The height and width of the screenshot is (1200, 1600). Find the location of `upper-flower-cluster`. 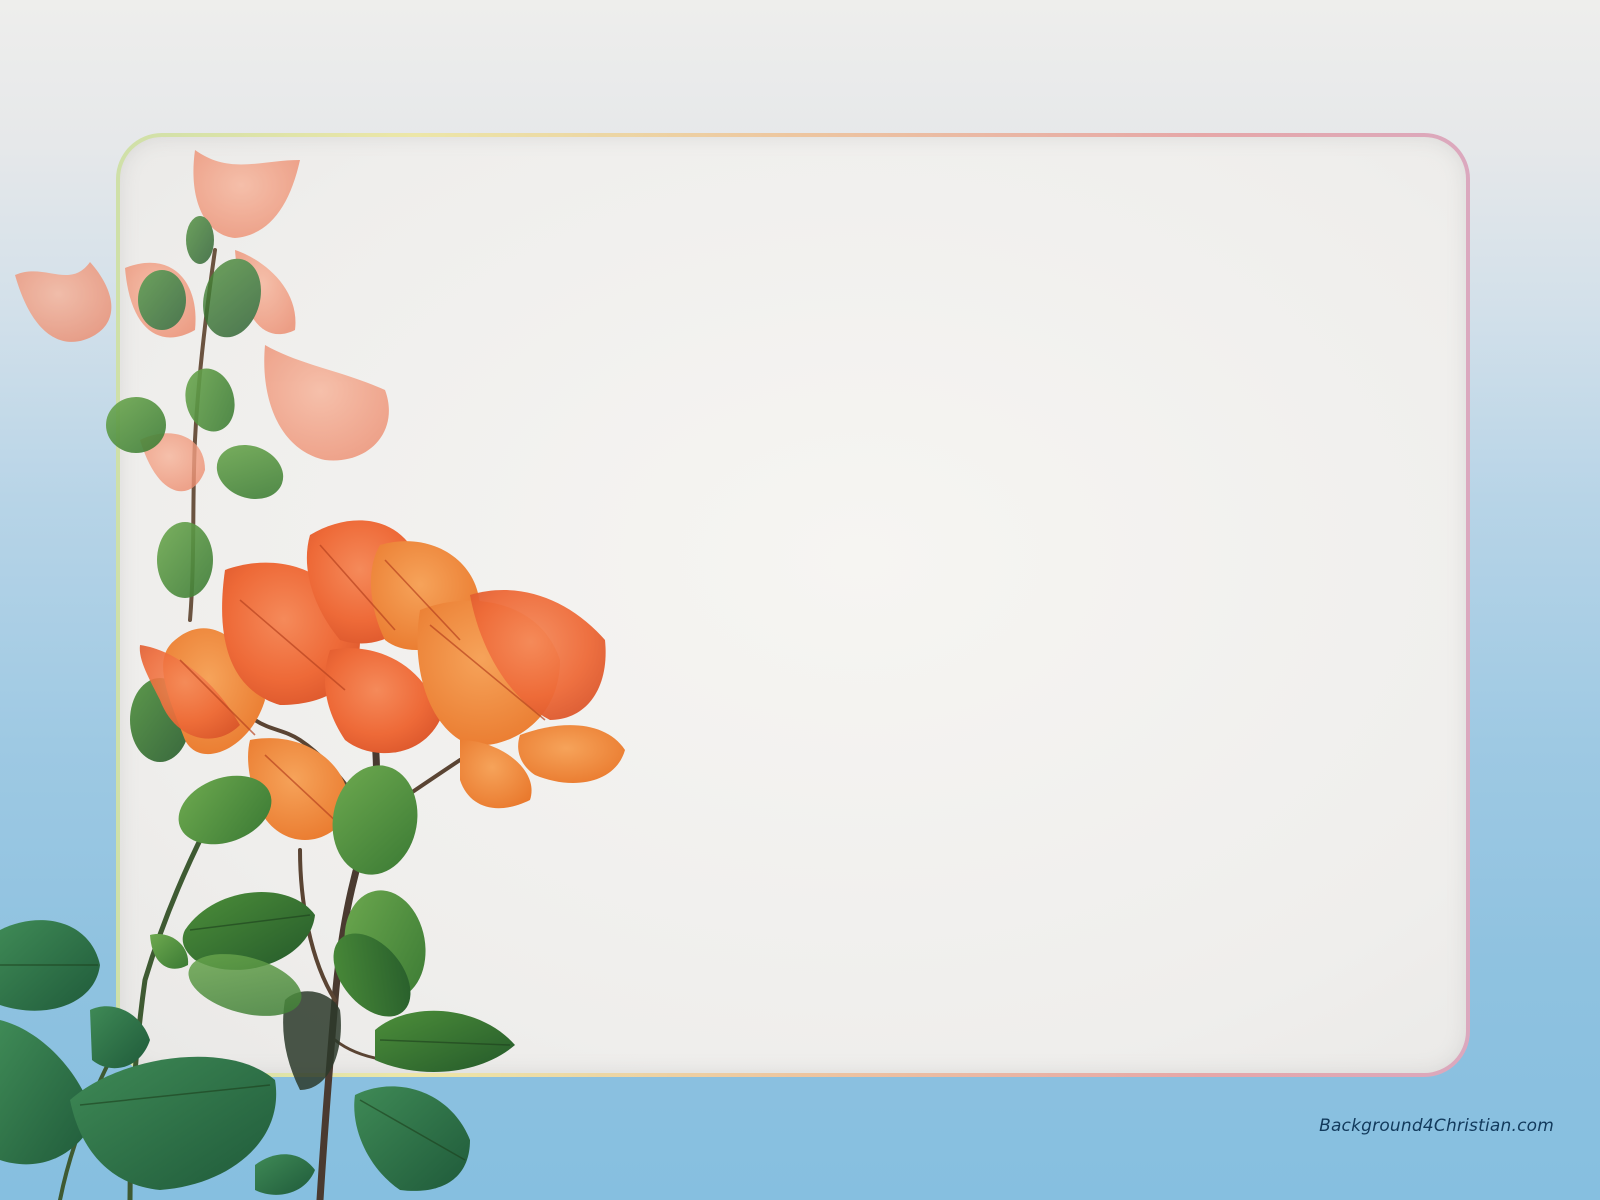

upper-flower-cluster is located at coordinates (202, 321).